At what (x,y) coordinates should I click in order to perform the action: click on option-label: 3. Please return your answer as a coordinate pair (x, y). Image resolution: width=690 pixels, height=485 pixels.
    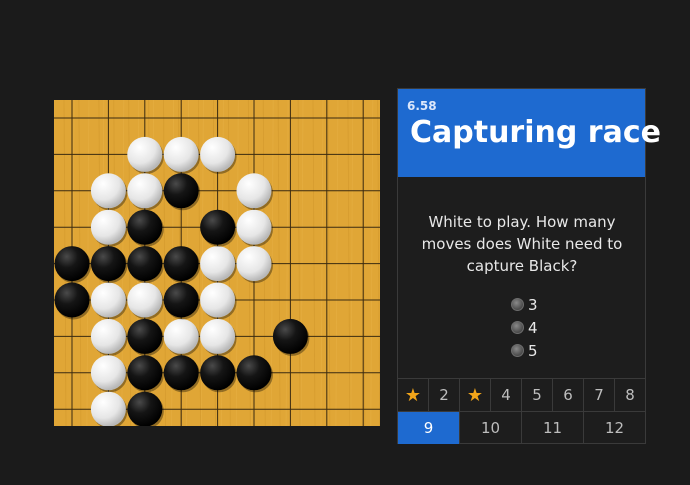
    Looking at the image, I should click on (533, 304).